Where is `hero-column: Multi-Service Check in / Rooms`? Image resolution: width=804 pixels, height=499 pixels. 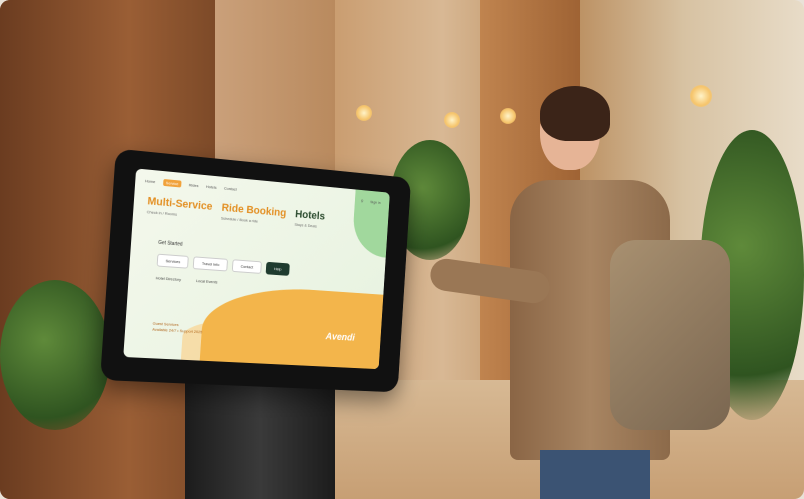
hero-column: Multi-Service Check in / Rooms is located at coordinates (180, 207).